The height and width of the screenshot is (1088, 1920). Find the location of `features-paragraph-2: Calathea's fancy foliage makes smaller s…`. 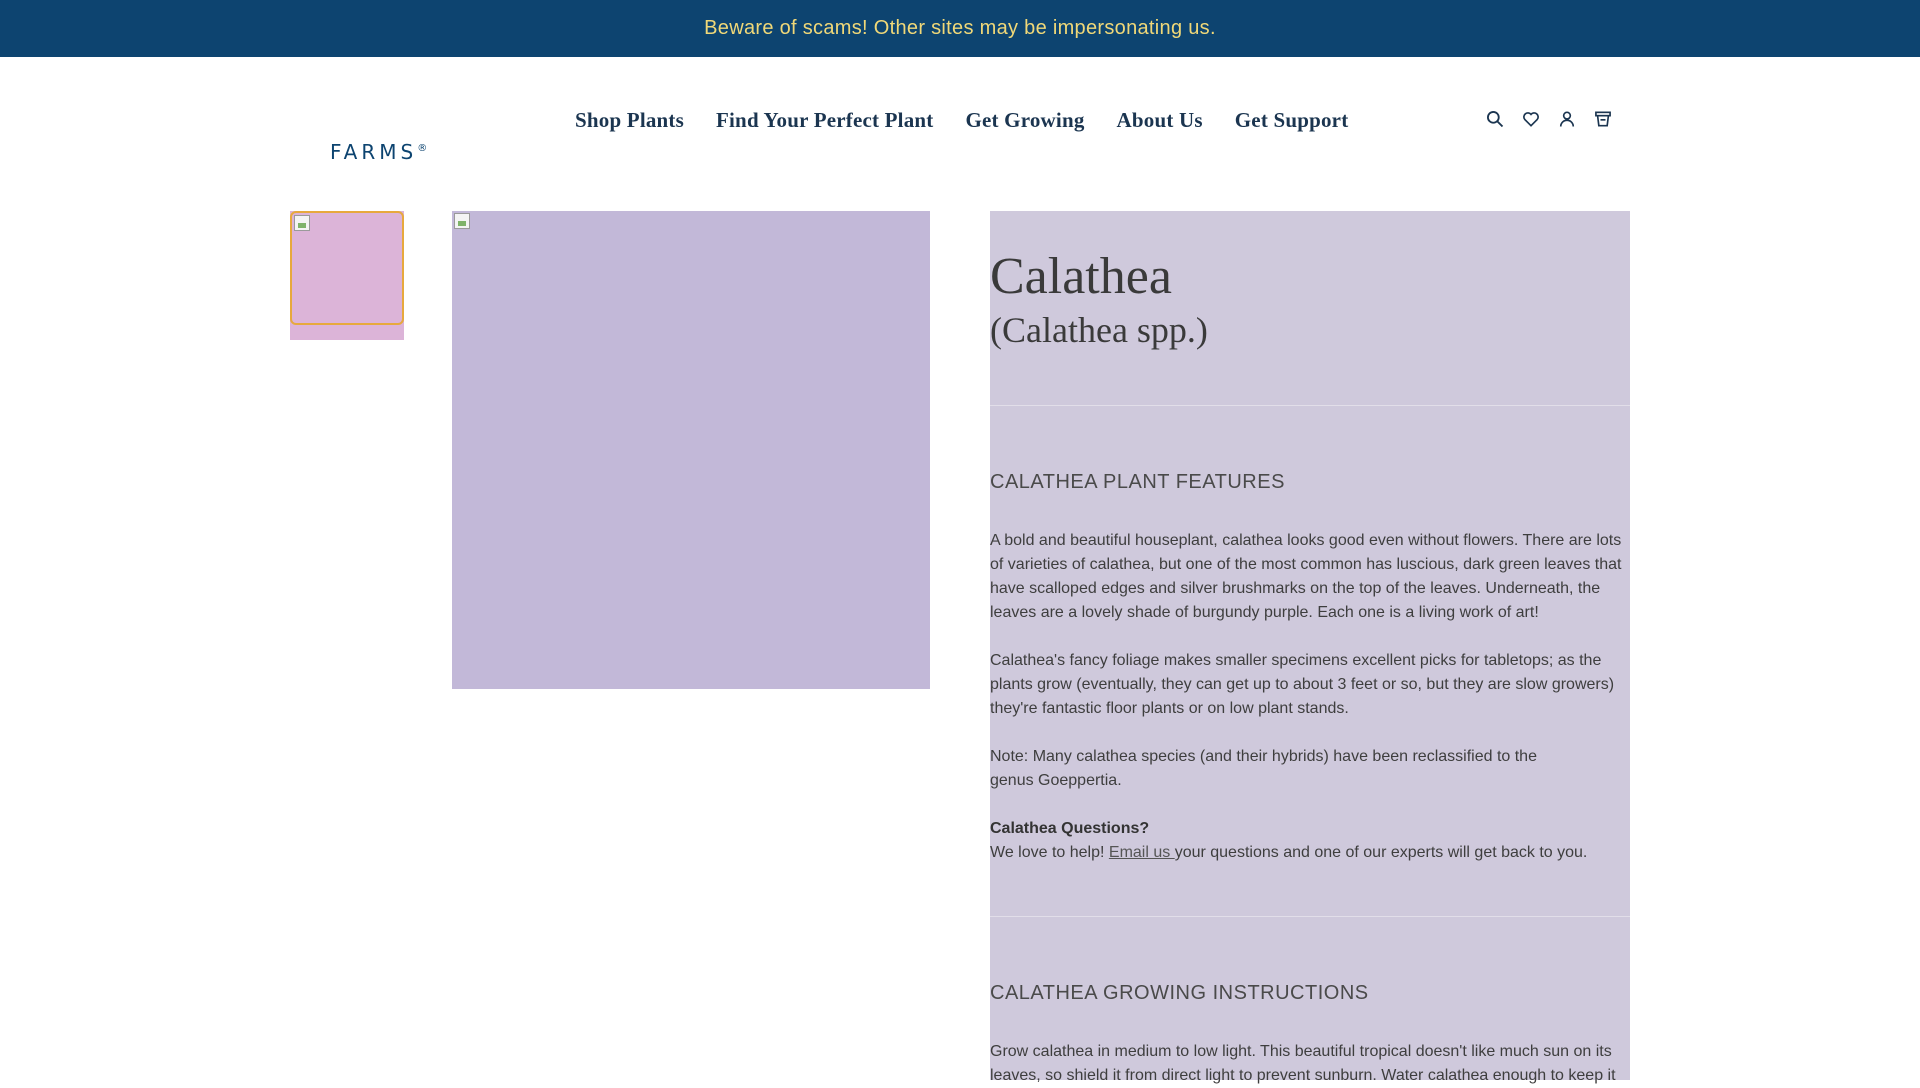

features-paragraph-2: Calathea's fancy foliage makes smaller s… is located at coordinates (1302, 684).